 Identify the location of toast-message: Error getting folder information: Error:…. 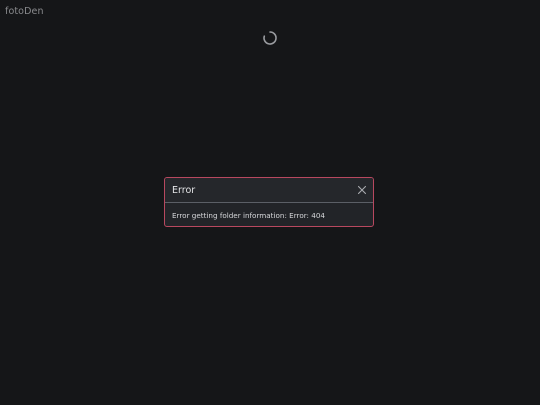
(248, 215).